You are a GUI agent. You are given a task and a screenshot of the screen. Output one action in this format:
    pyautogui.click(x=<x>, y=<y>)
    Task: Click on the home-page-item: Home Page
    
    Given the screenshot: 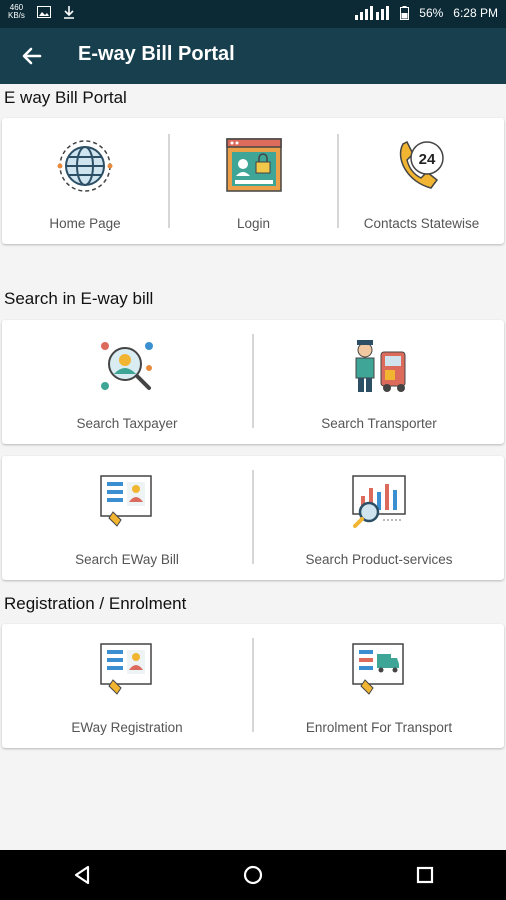 What is the action you would take?
    pyautogui.click(x=85, y=181)
    